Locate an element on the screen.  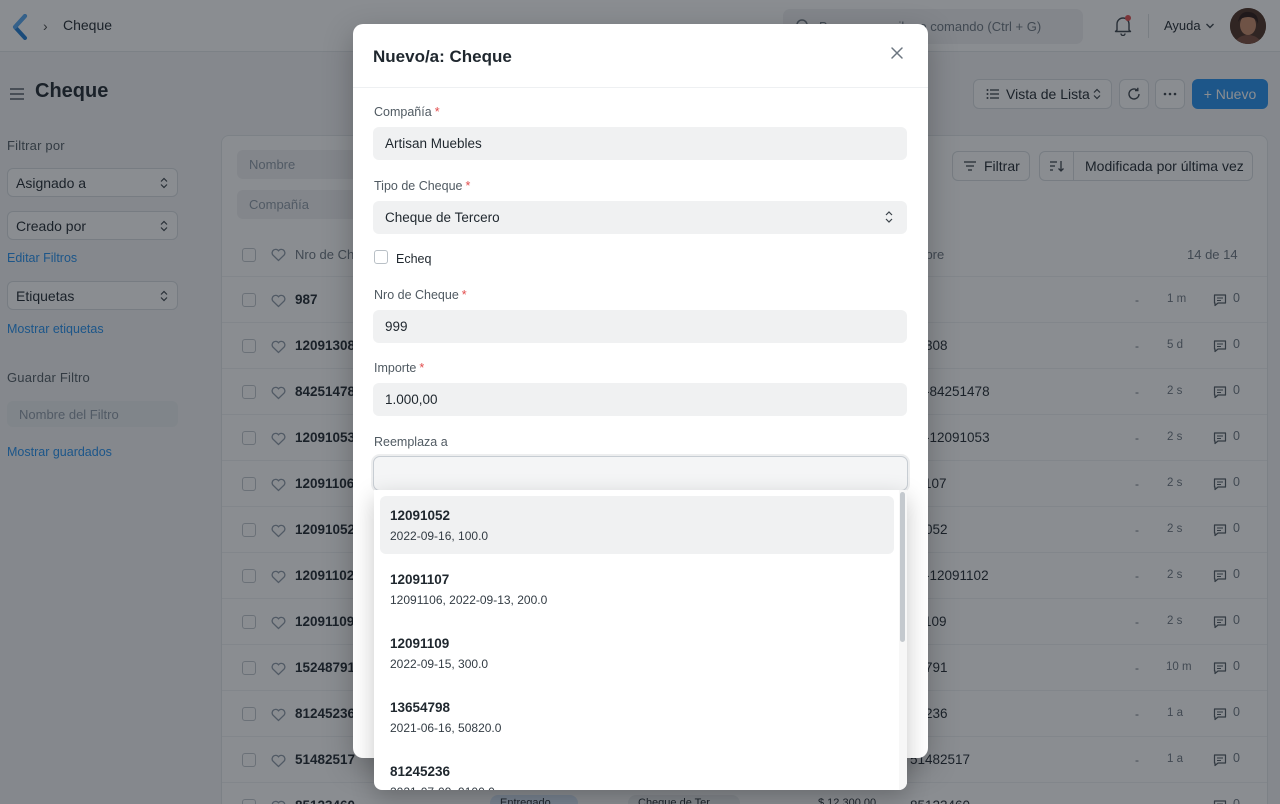
cheque-type-field-label: Tipo de Cheque * is located at coordinates (422, 186).